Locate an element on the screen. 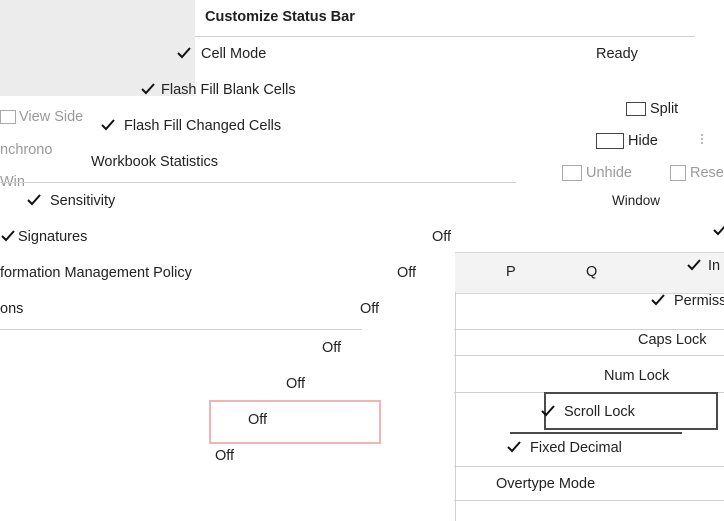 Image resolution: width=724 pixels, height=521 pixels. menu-item-value: Ready is located at coordinates (617, 54).